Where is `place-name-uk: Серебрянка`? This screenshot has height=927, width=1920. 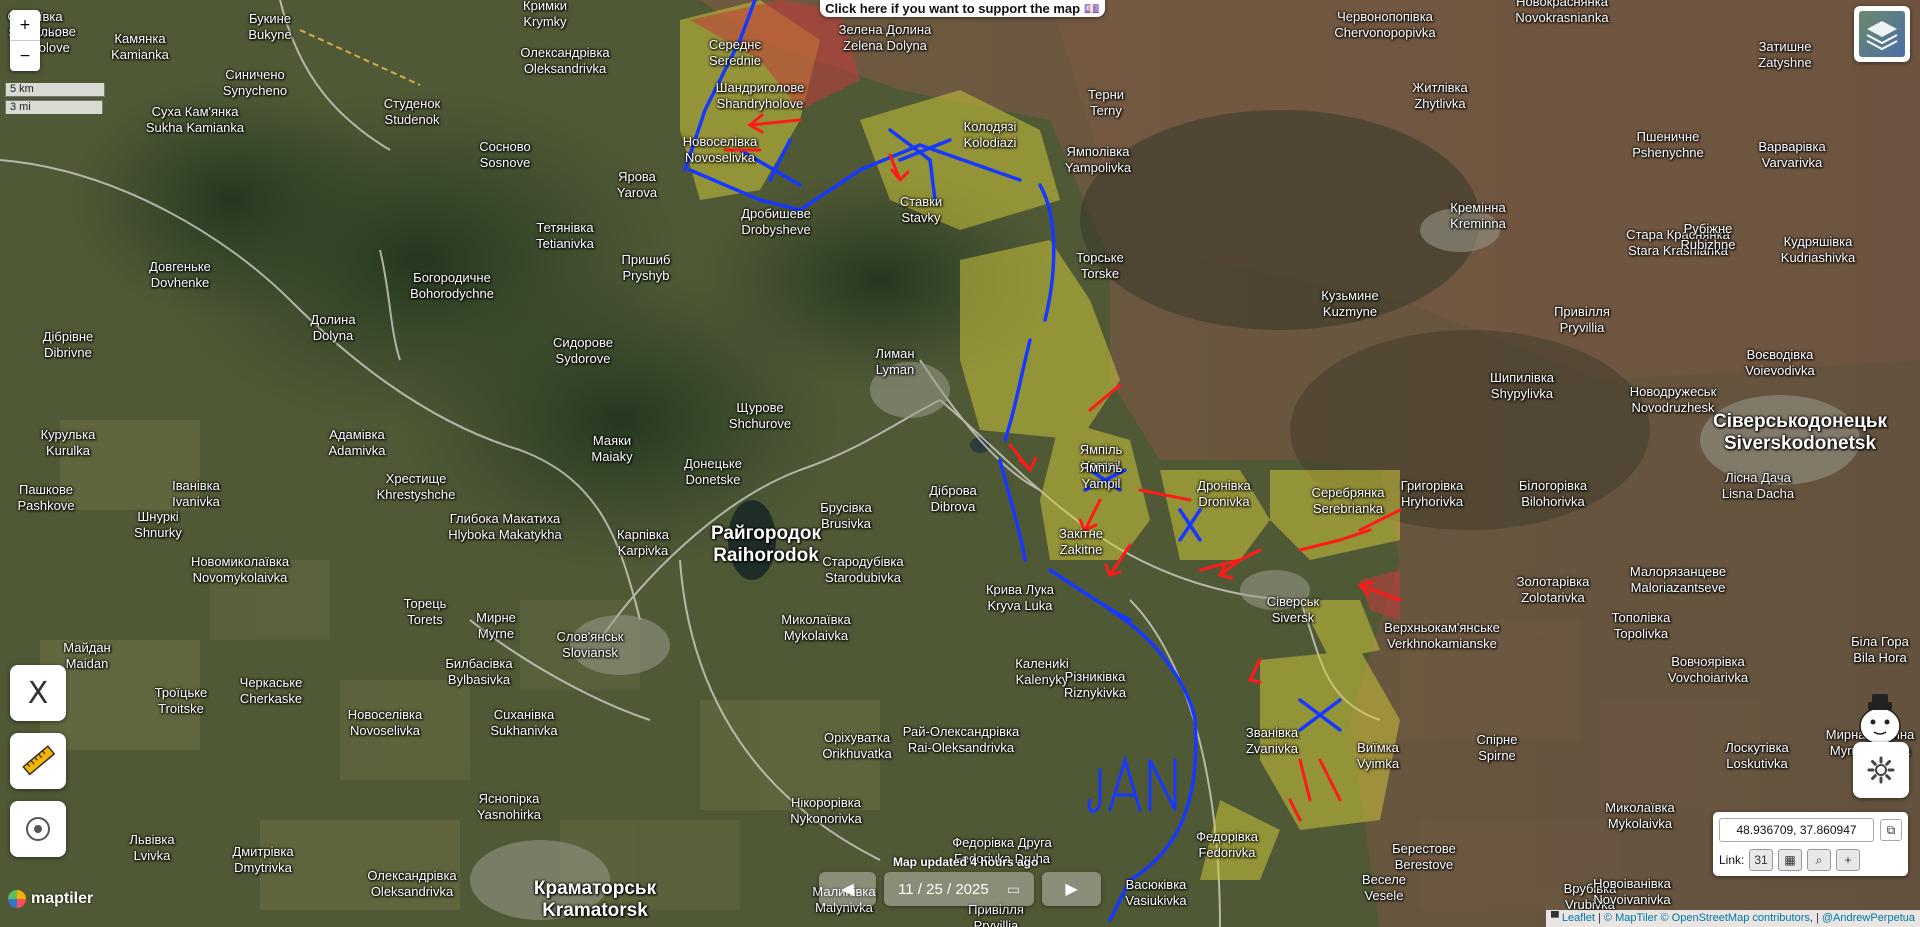 place-name-uk: Серебрянка is located at coordinates (1348, 492).